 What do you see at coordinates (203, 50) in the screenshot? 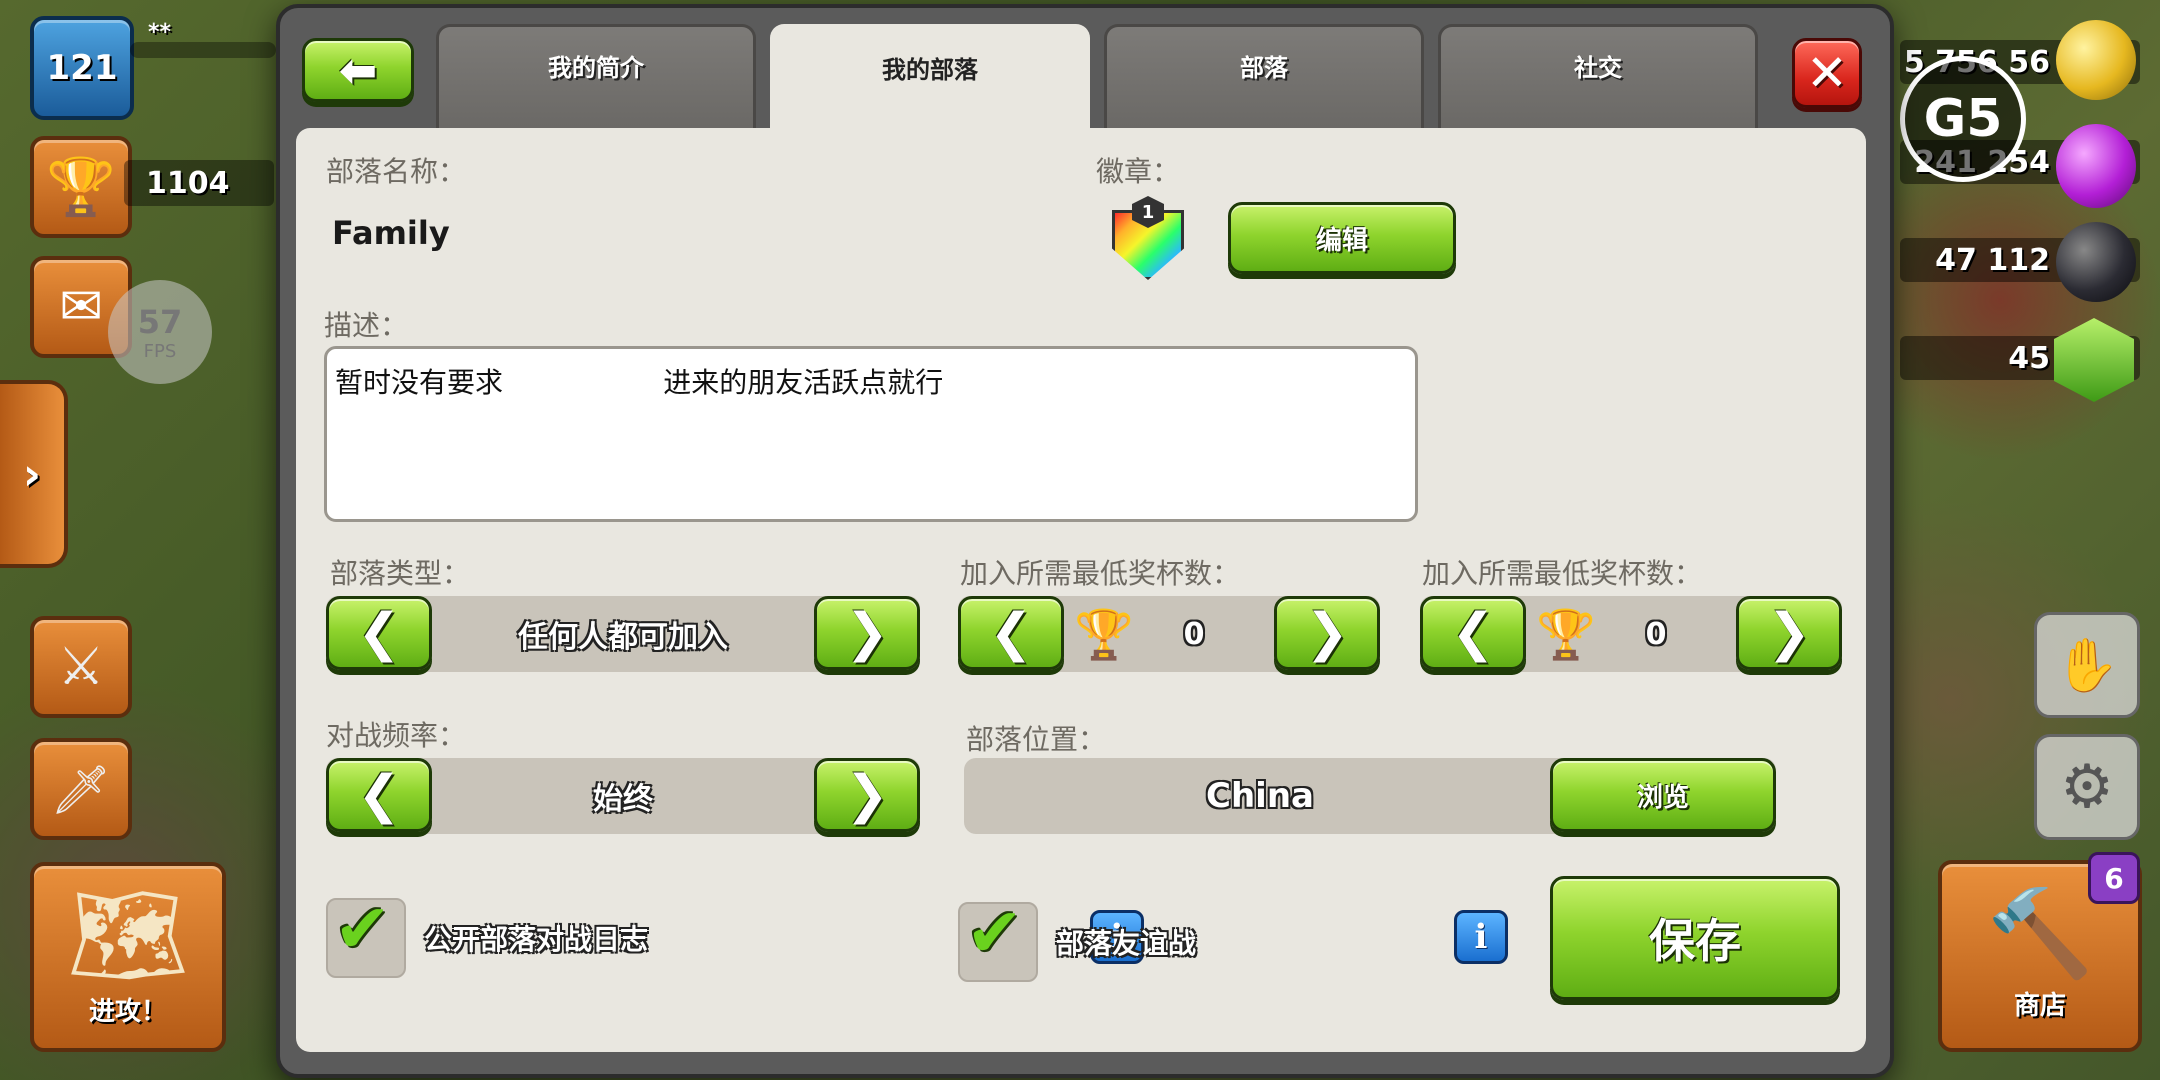
I see `xp-bar` at bounding box center [203, 50].